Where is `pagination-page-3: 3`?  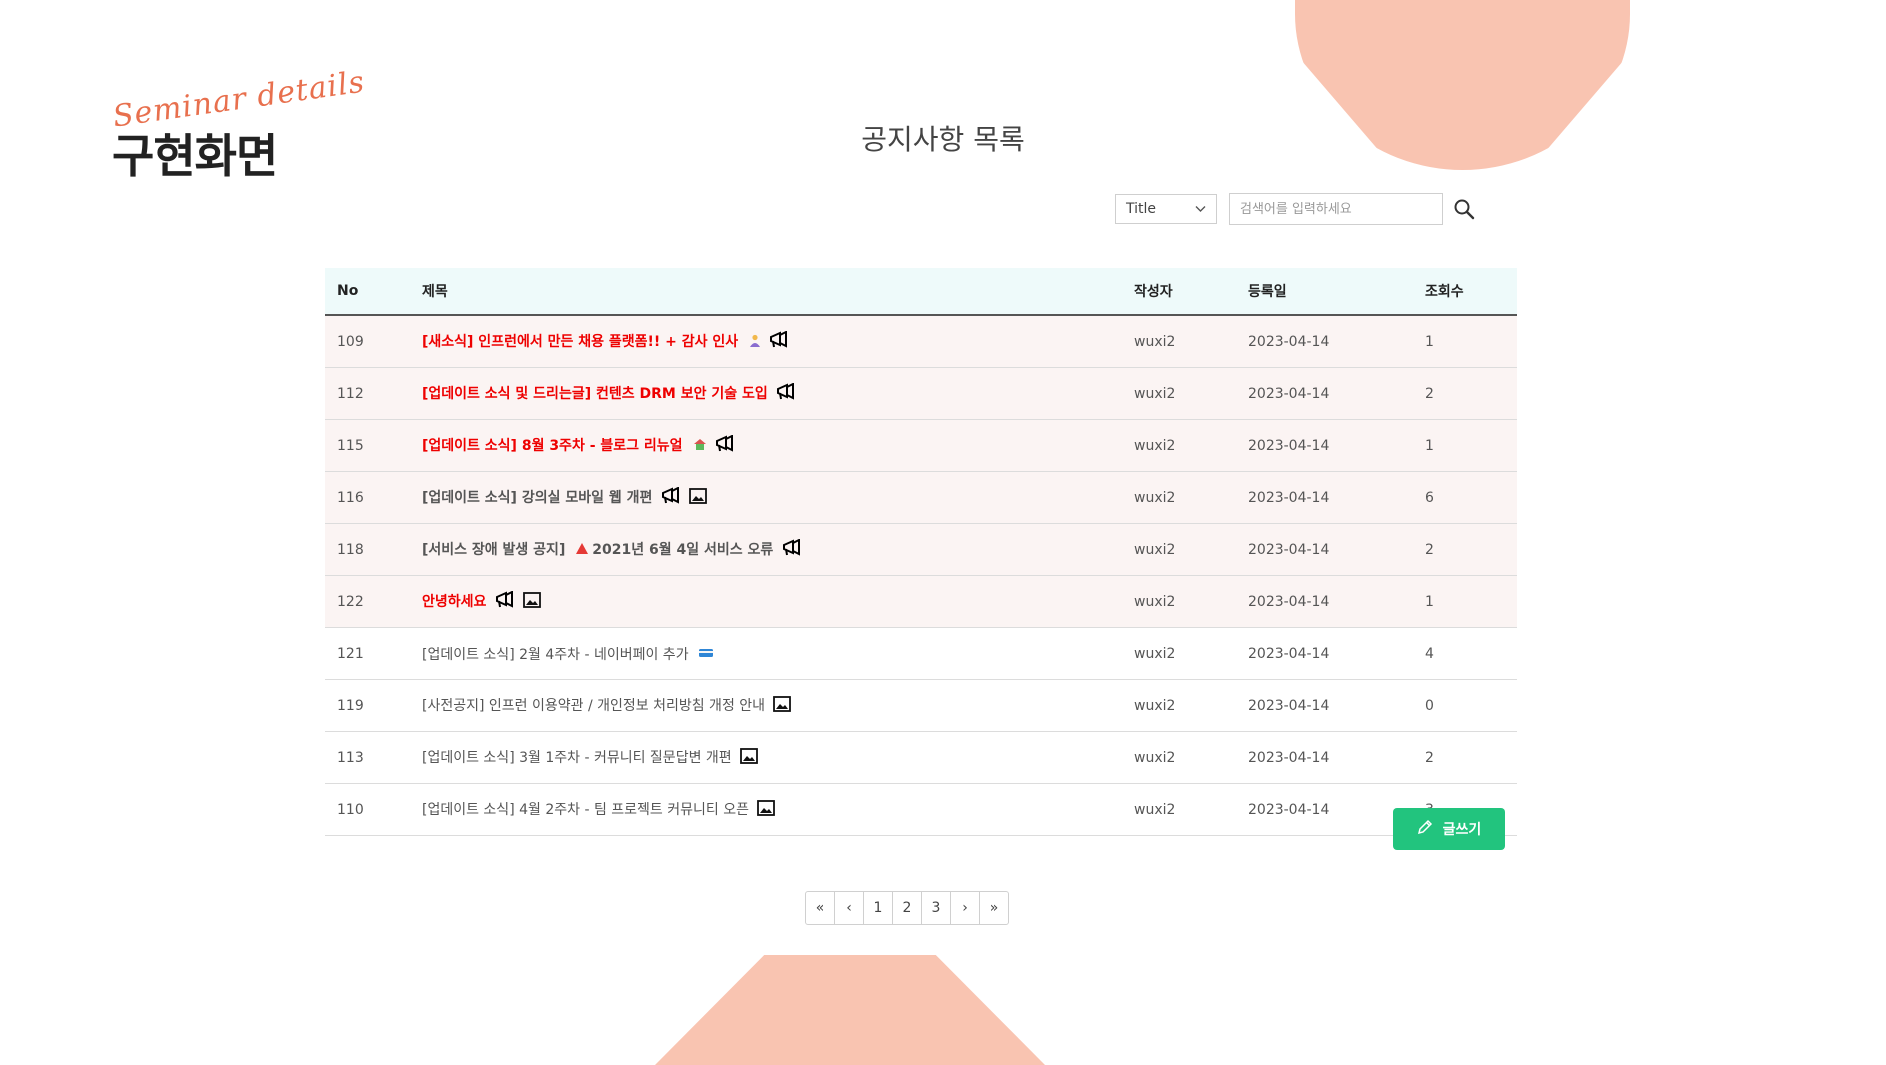 pagination-page-3: 3 is located at coordinates (936, 908).